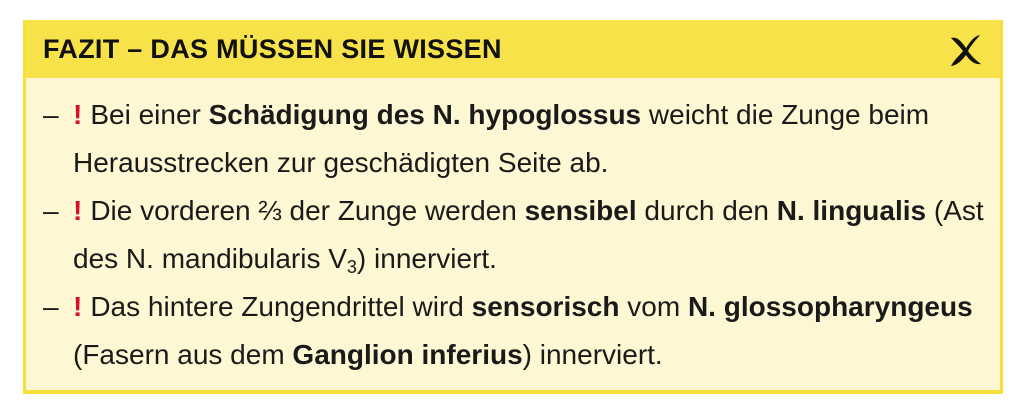 The image size is (1024, 415). What do you see at coordinates (351, 267) in the screenshot?
I see `subscript: 3` at bounding box center [351, 267].